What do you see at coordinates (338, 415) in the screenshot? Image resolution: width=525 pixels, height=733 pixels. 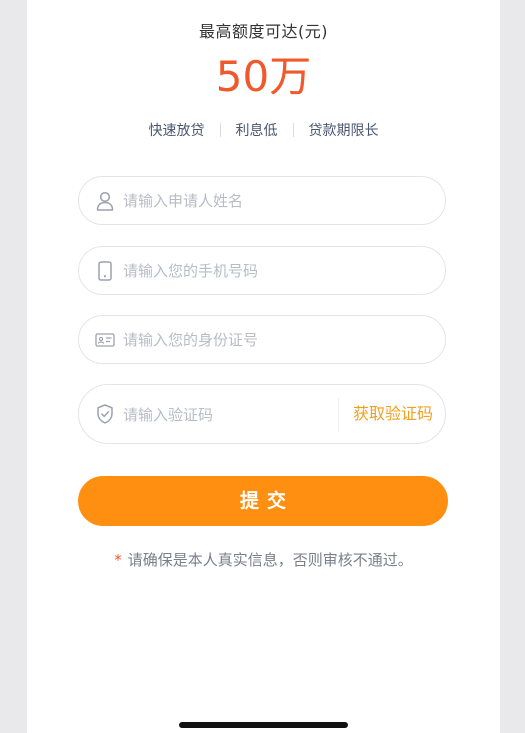 I see `code-divider` at bounding box center [338, 415].